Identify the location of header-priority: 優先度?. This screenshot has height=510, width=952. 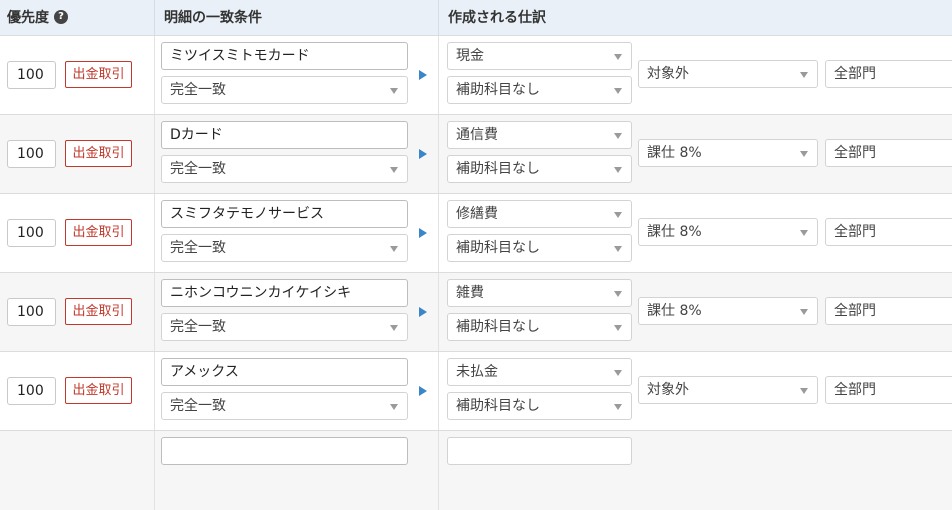
(37, 18).